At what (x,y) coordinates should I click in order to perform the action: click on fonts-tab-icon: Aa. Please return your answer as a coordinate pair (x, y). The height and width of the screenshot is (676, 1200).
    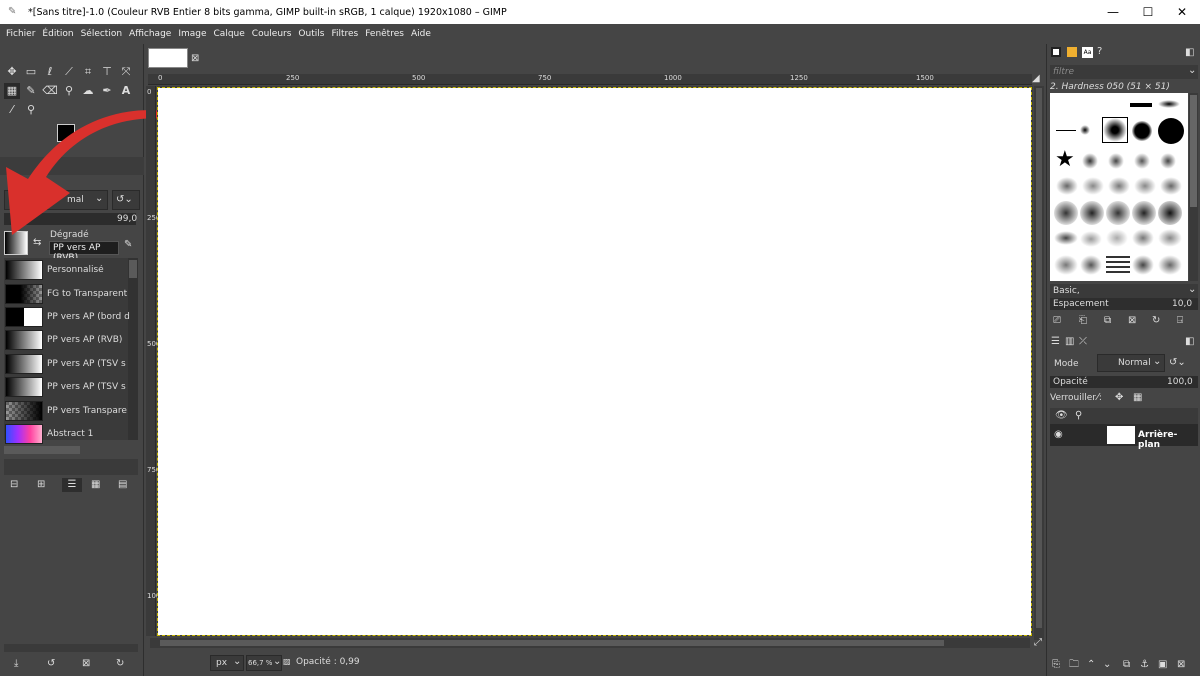
    Looking at the image, I should click on (1087, 52).